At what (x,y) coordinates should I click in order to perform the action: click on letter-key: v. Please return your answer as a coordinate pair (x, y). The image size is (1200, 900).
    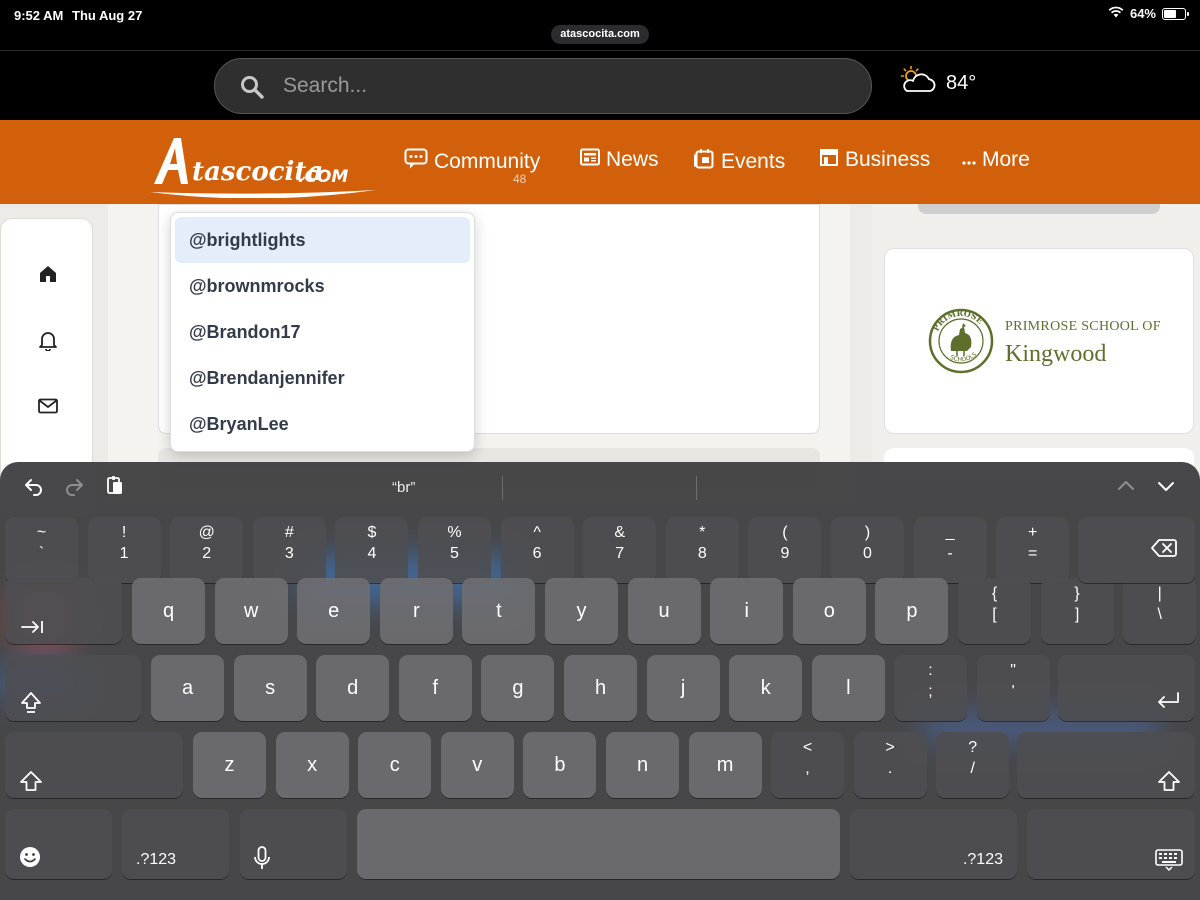
    Looking at the image, I should click on (477, 765).